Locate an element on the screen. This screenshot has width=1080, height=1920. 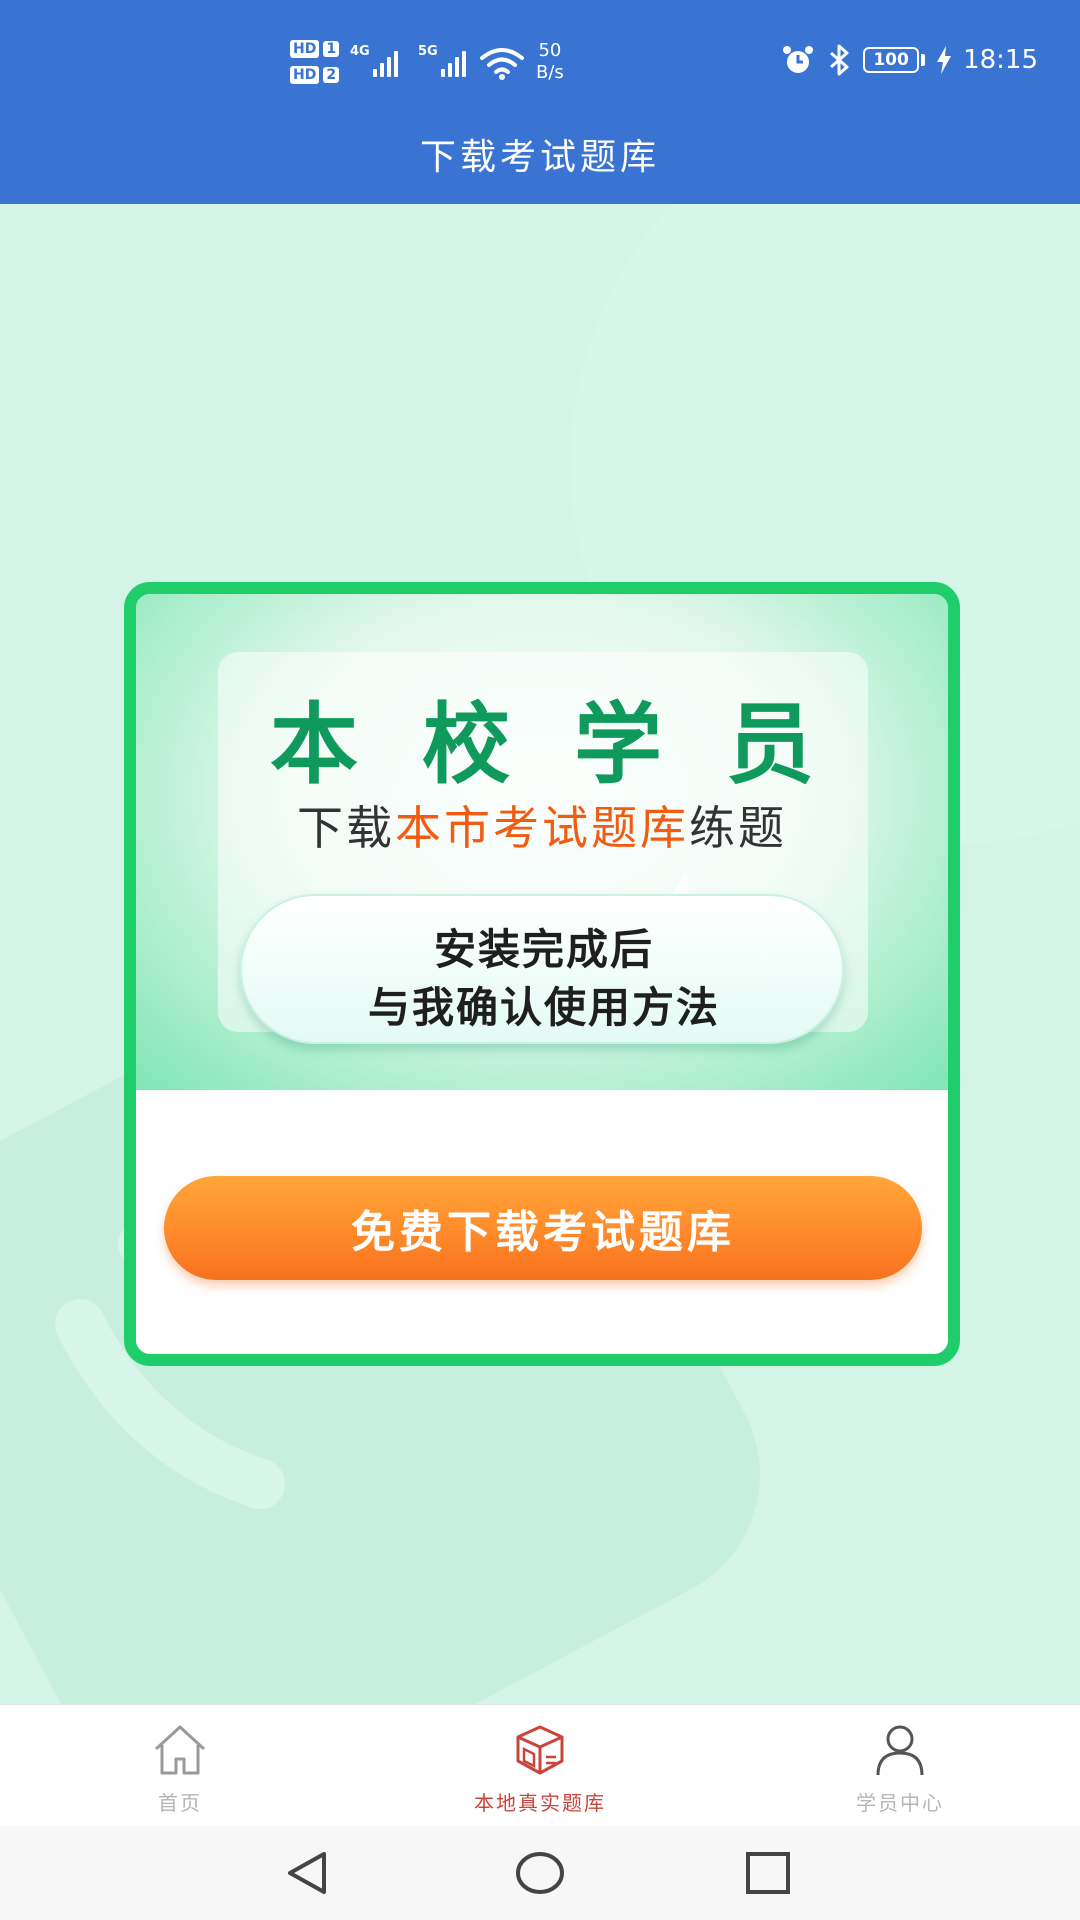
nav-item-question-bank: 本地真实题库 is located at coordinates (540, 1766).